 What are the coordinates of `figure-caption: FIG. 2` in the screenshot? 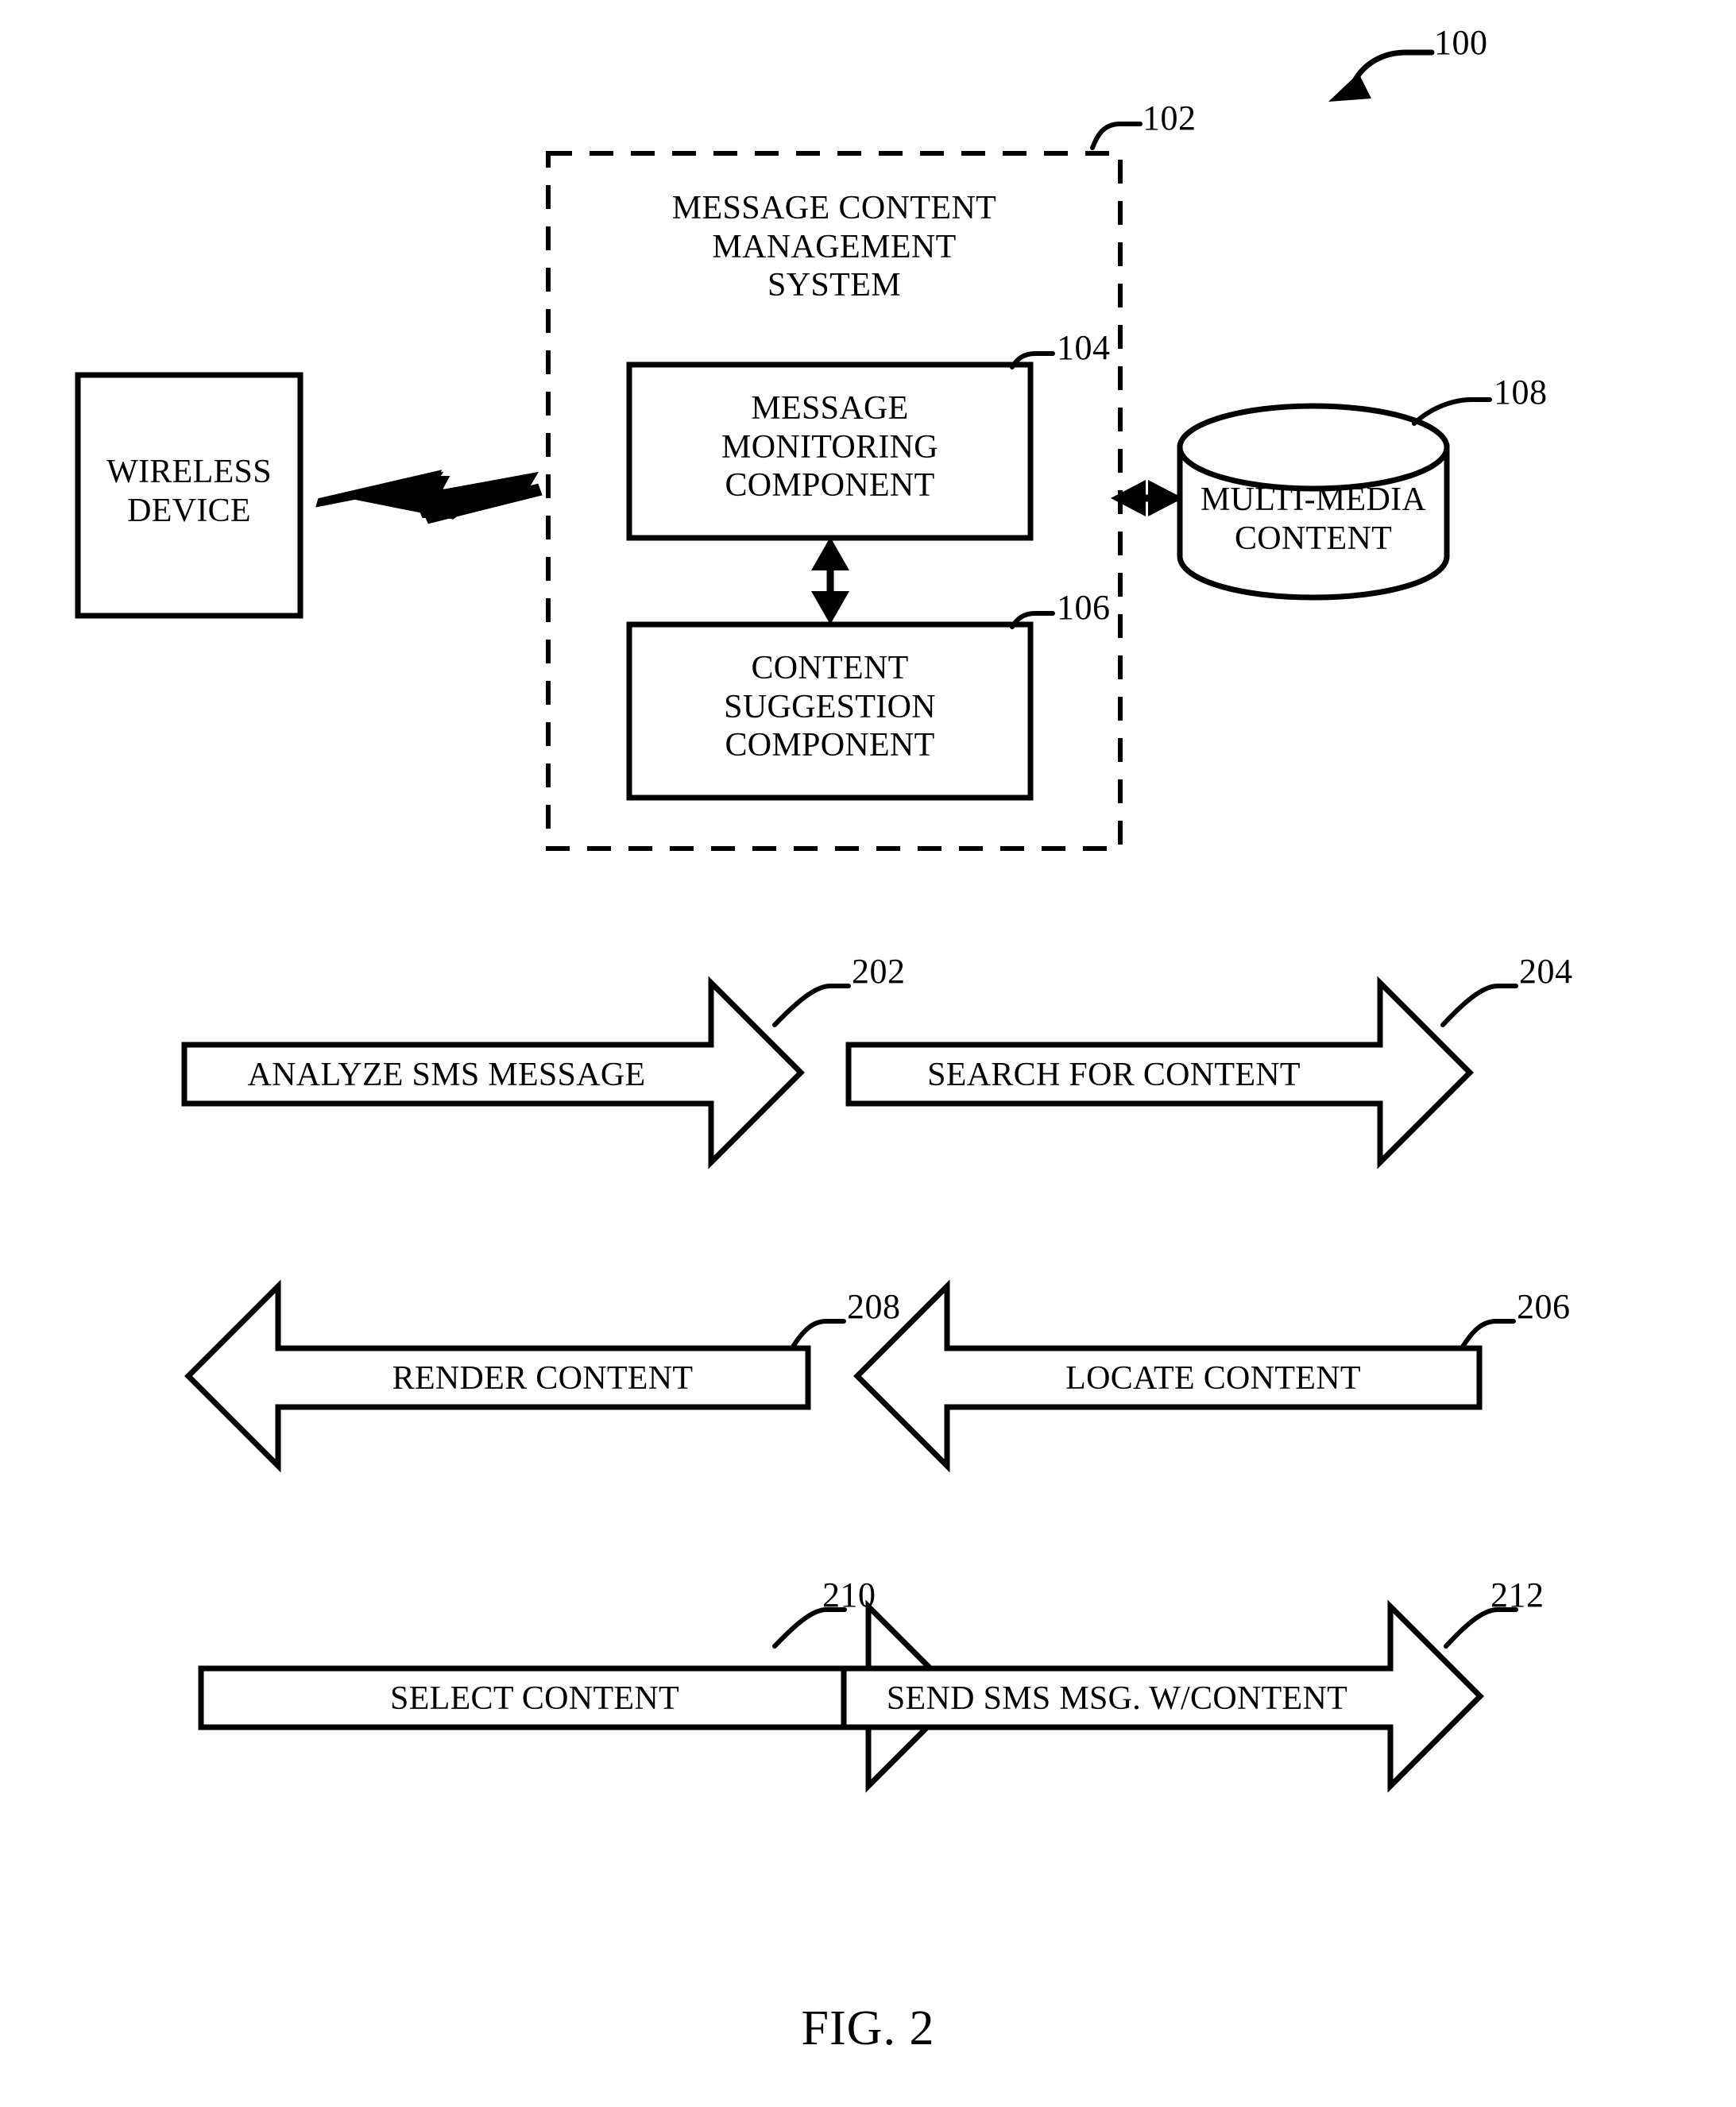 It's located at (868, 2028).